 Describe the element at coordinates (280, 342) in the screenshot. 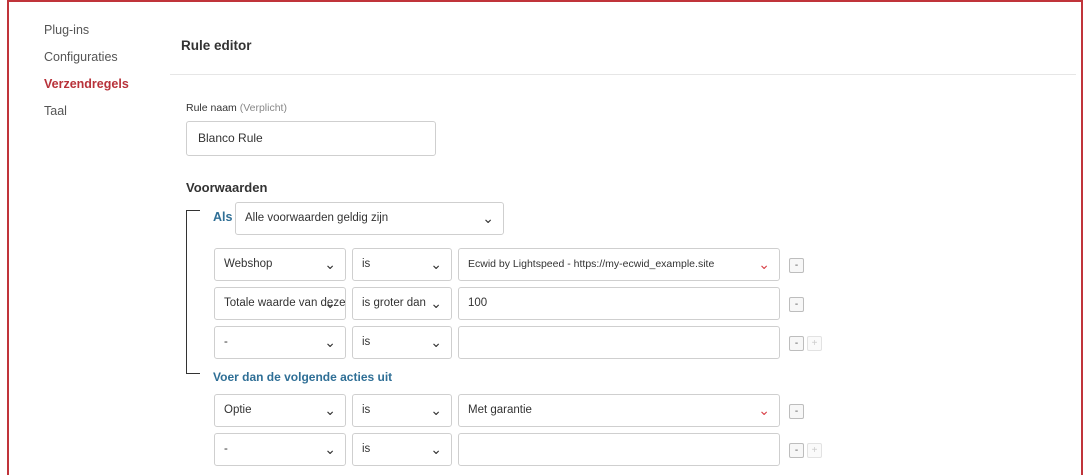

I see `condition-3-field-select: - ⌄` at that location.